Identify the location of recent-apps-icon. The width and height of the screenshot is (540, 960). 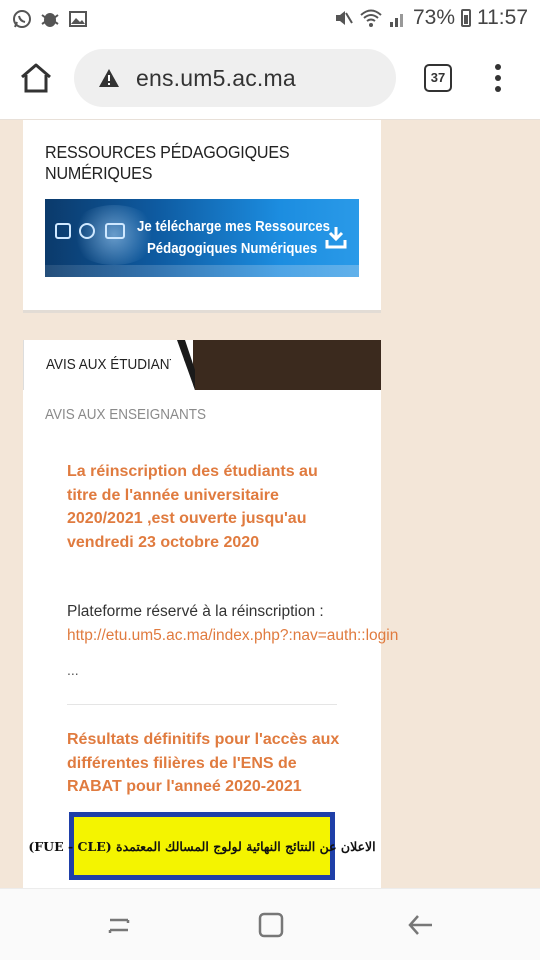
(119, 925).